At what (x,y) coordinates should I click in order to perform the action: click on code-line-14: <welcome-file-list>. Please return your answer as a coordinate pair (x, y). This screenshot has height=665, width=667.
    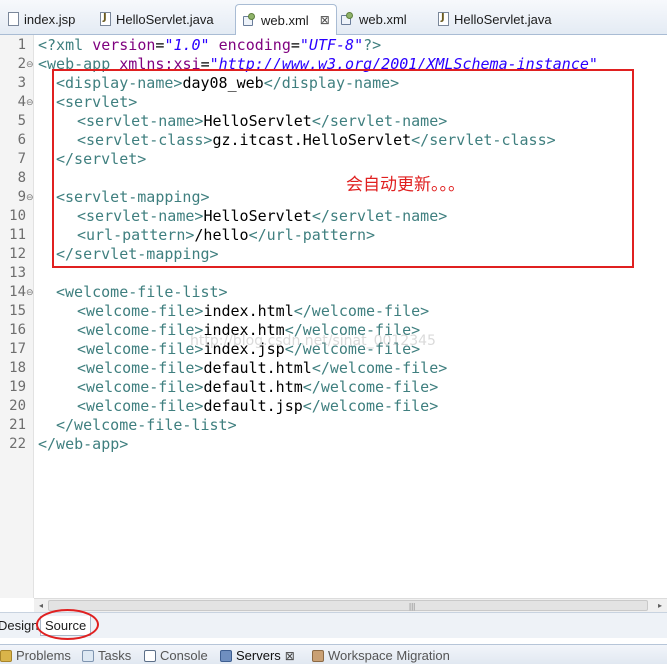
    Looking at the image, I should click on (142, 292).